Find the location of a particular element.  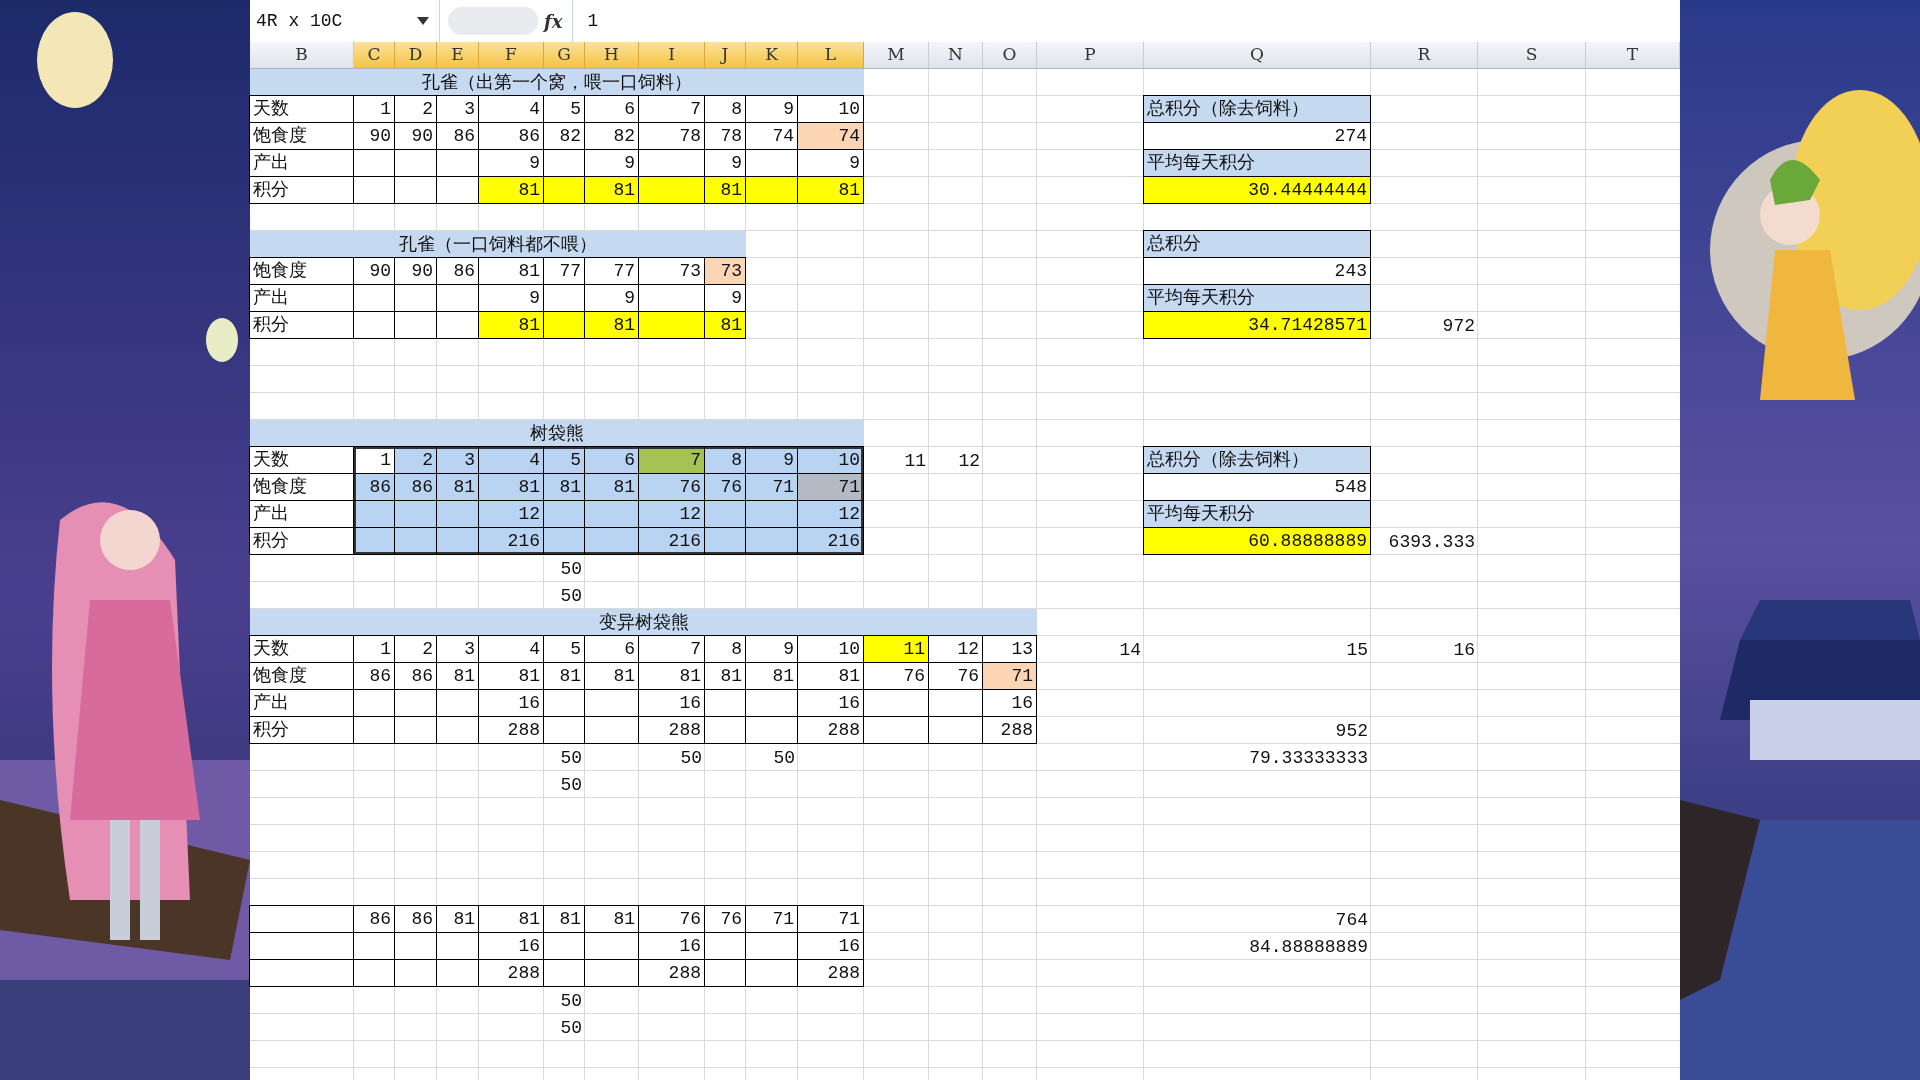

table-cell: 6 is located at coordinates (611, 460).